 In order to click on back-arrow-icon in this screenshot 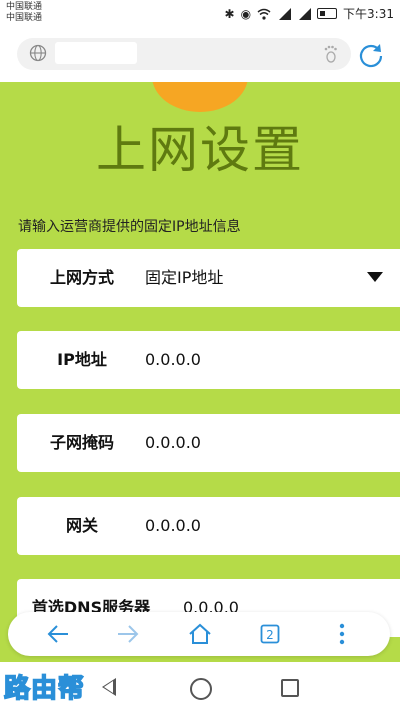, I will do `click(57, 634)`.